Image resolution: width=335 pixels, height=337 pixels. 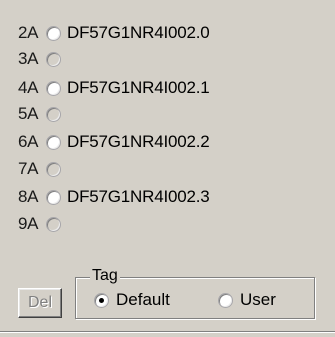 What do you see at coordinates (143, 299) in the screenshot?
I see `default-label: Default` at bounding box center [143, 299].